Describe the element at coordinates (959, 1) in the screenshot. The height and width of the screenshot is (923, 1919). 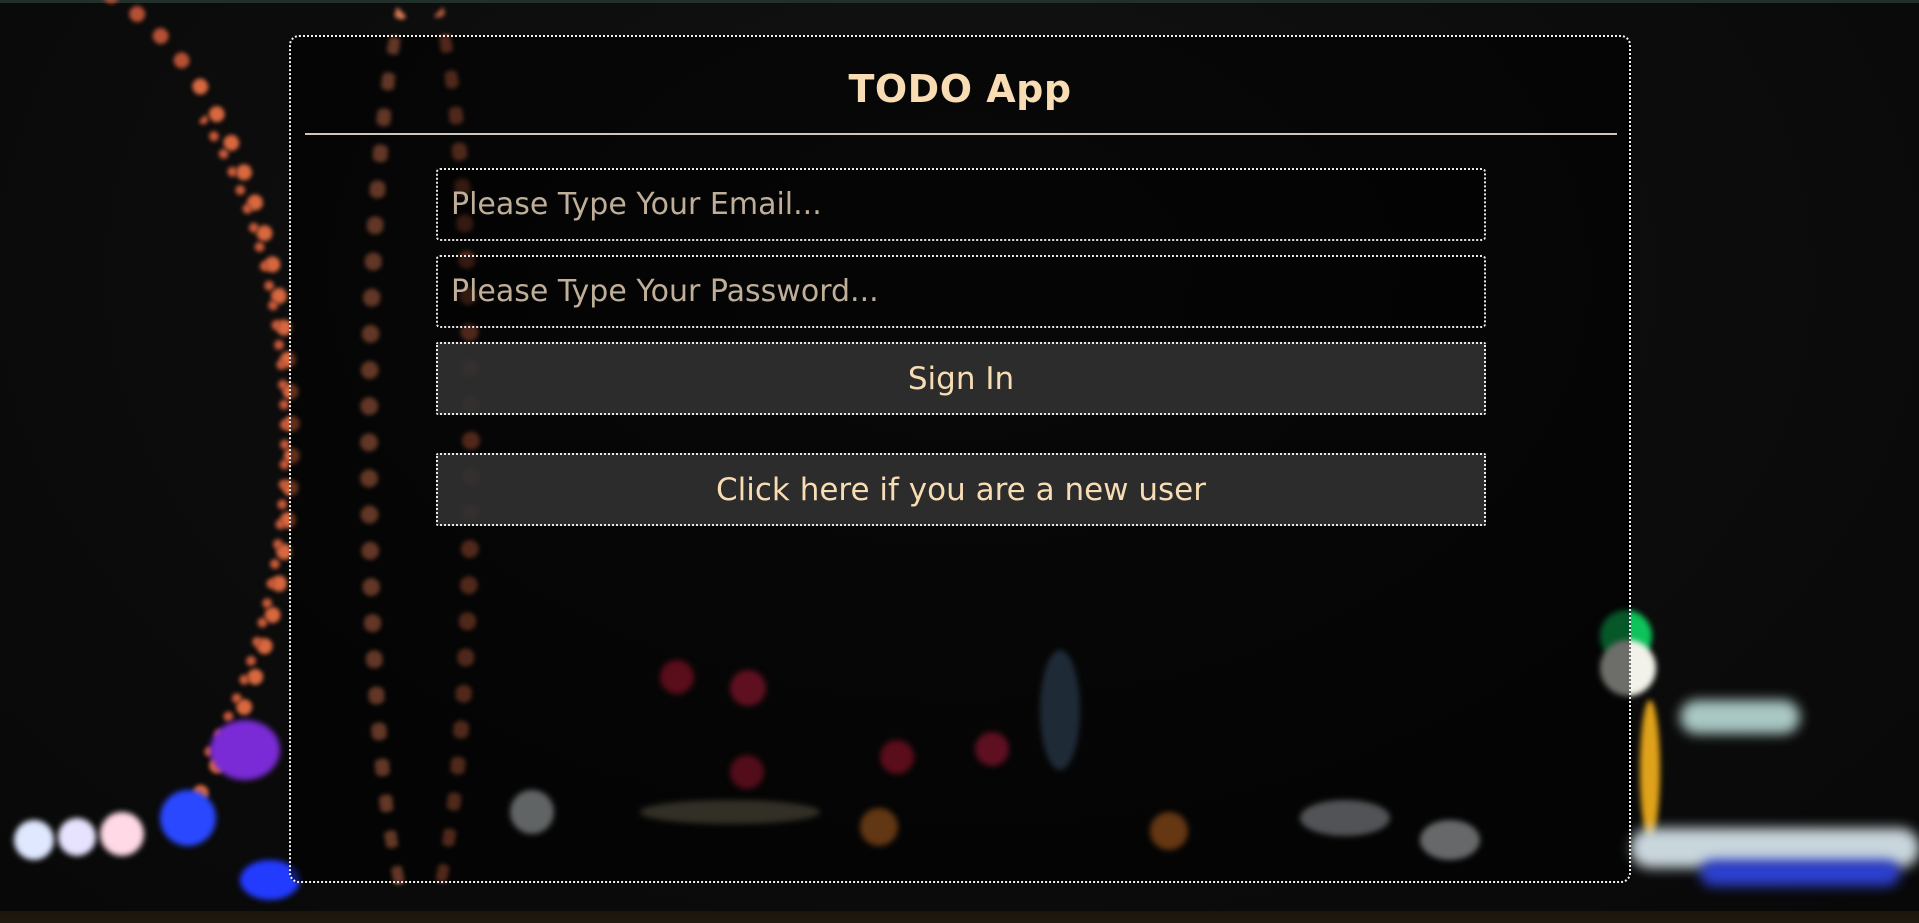
I see `top-strip` at that location.